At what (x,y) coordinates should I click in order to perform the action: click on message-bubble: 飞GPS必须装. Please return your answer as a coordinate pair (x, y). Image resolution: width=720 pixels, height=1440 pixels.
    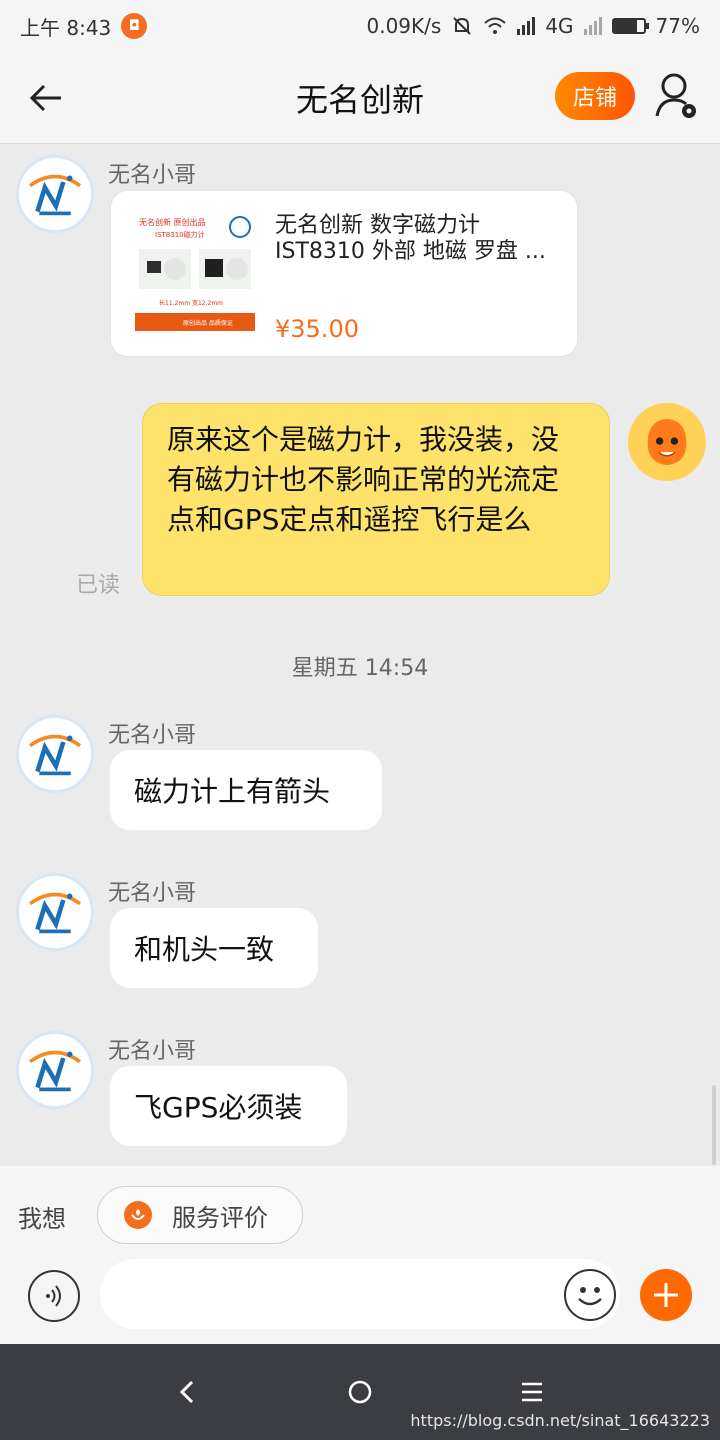
    Looking at the image, I should click on (228, 1106).